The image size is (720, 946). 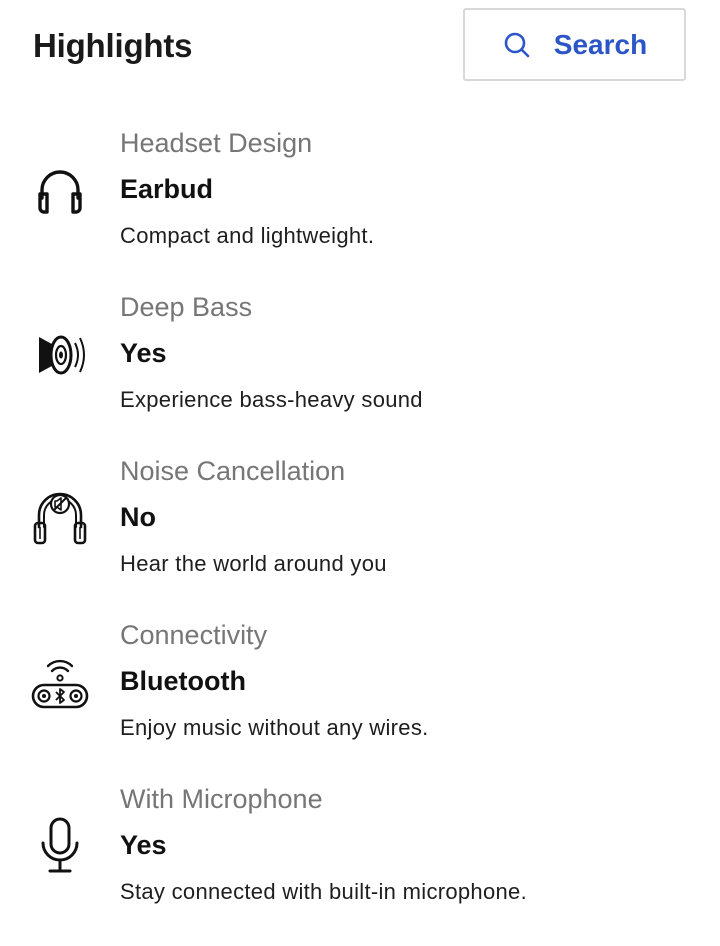 What do you see at coordinates (253, 563) in the screenshot?
I see `feature-description: Hear the world around you` at bounding box center [253, 563].